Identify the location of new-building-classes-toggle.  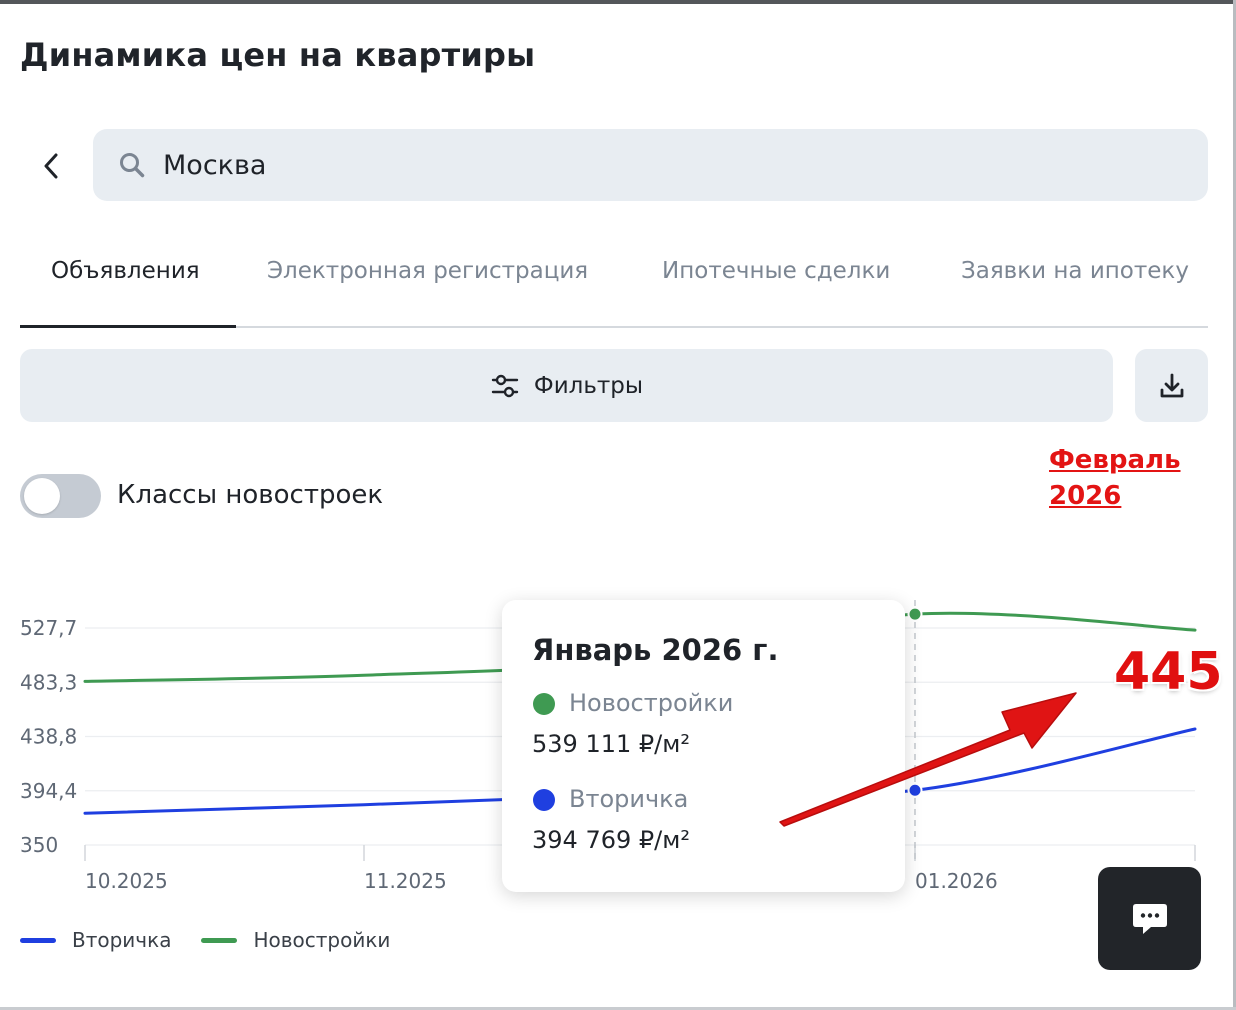
(60, 496).